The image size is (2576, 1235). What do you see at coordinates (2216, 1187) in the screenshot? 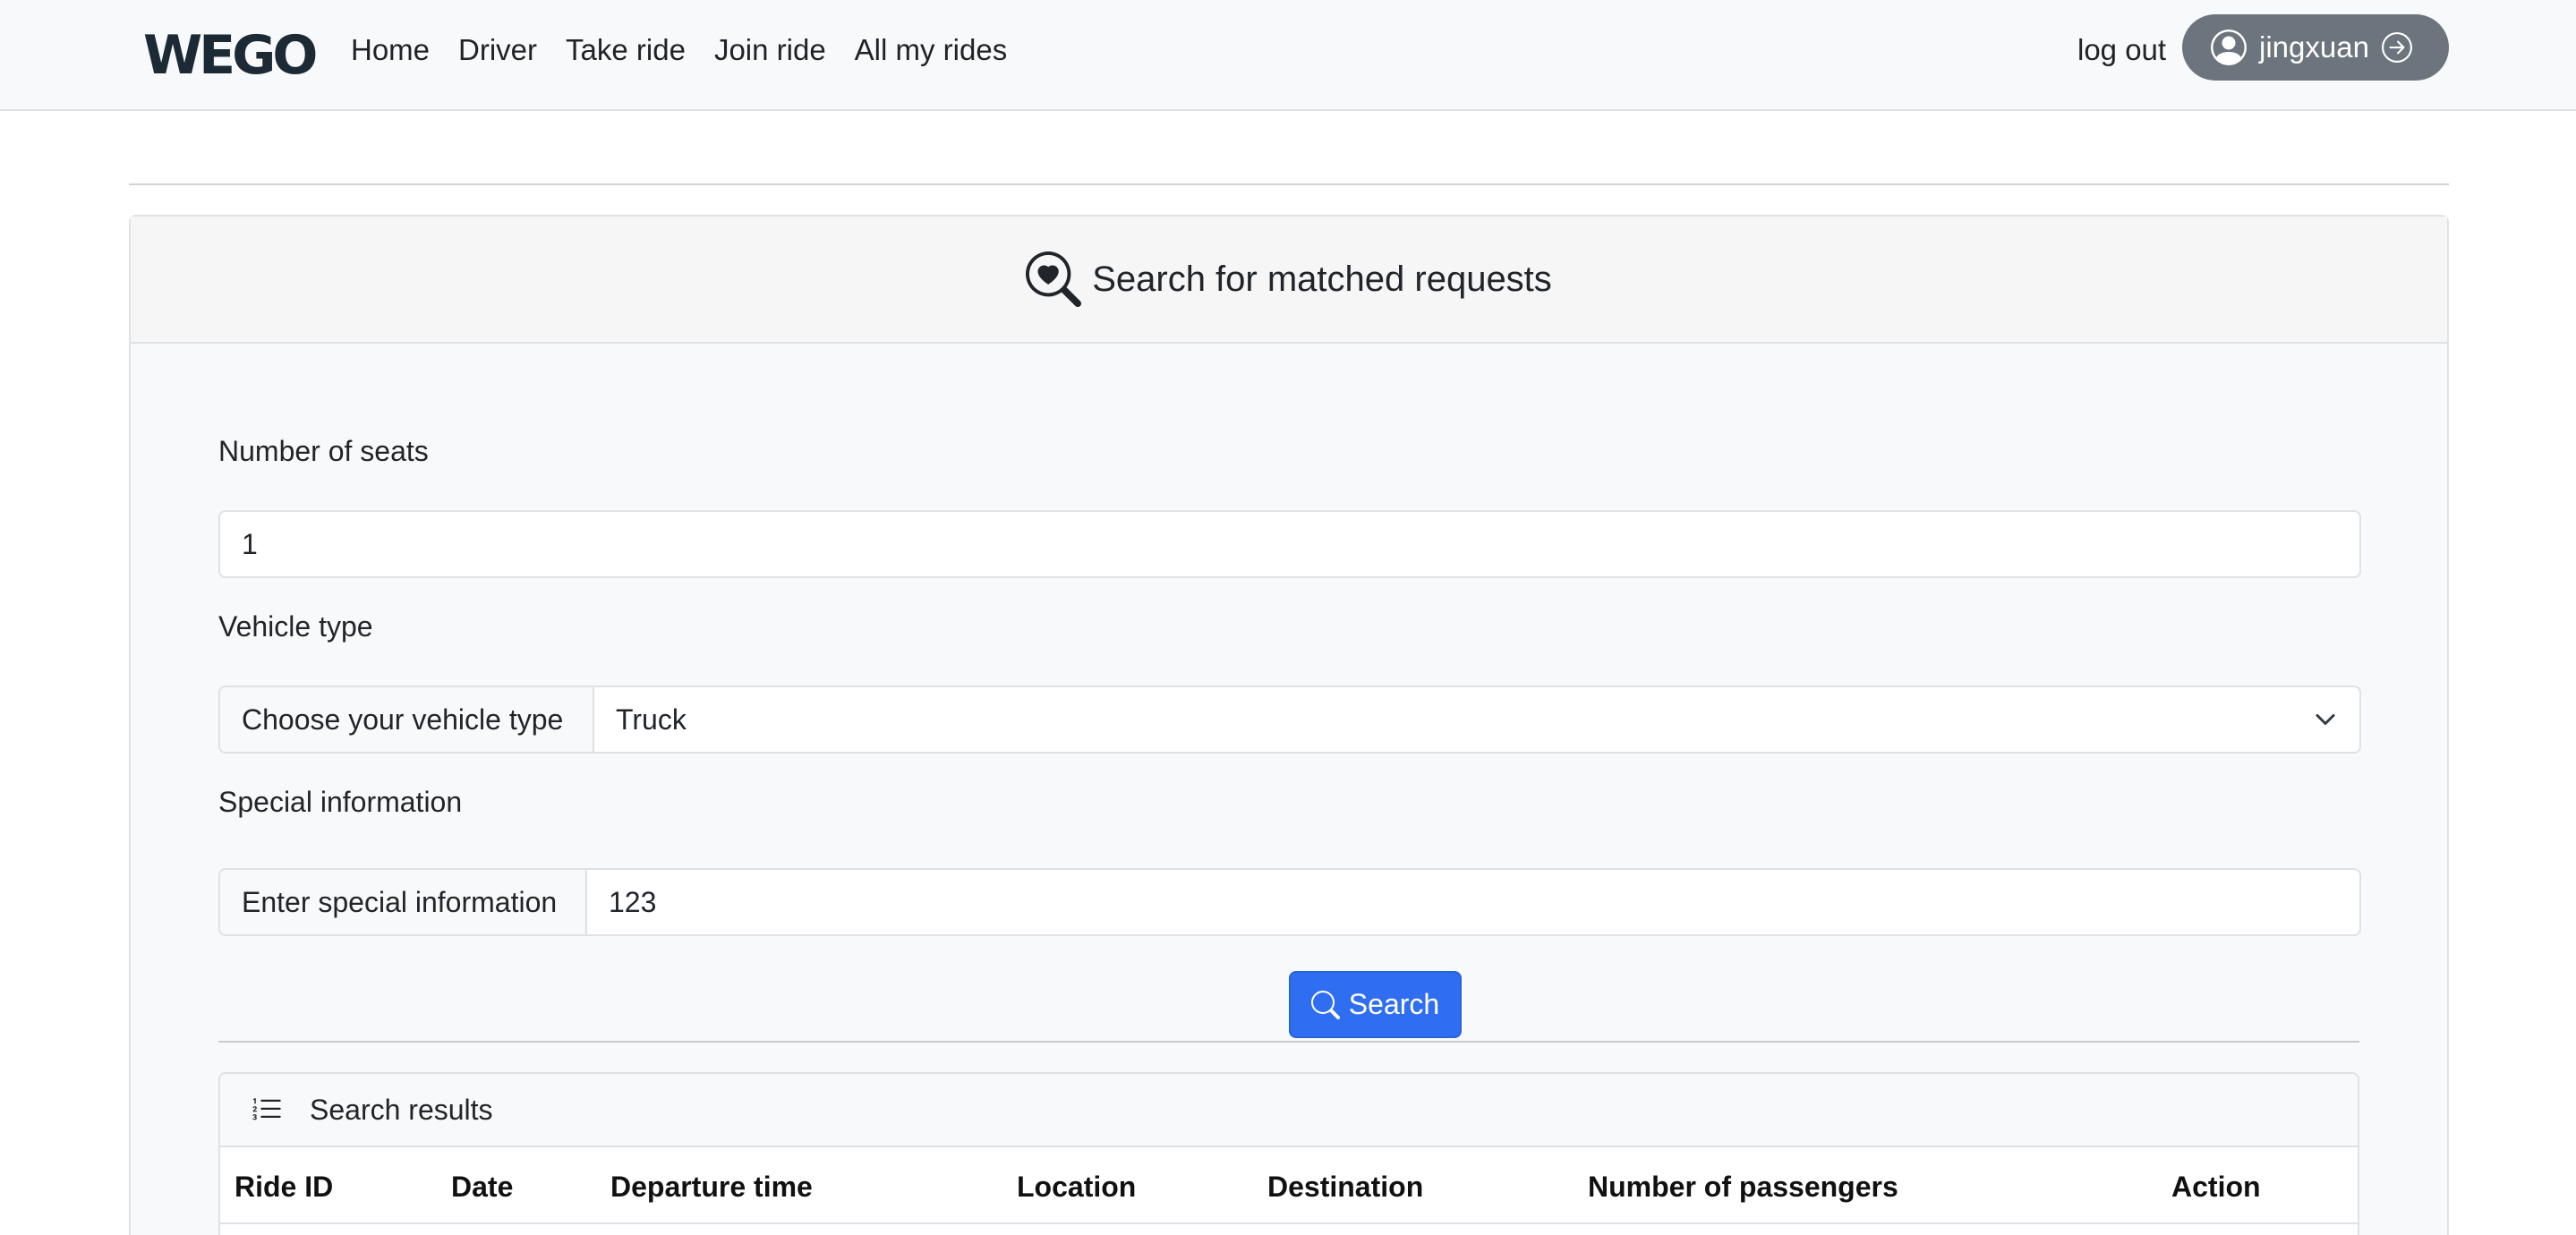
I see `col-action: Action` at bounding box center [2216, 1187].